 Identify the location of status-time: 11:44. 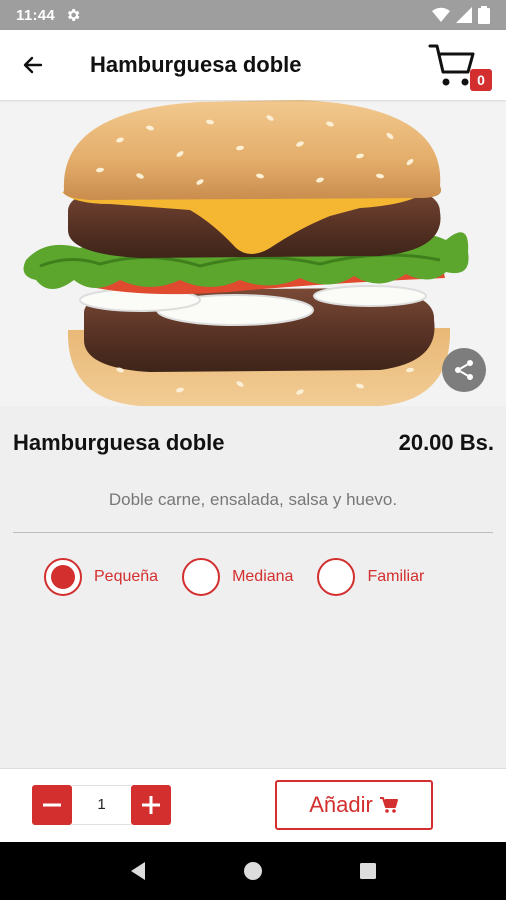
(36, 15).